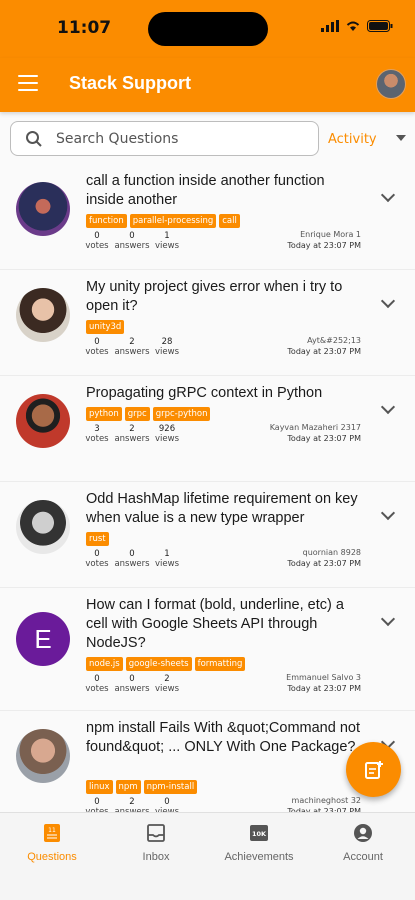 This screenshot has width=415, height=900. What do you see at coordinates (106, 221) in the screenshot?
I see `tag-chip: function` at bounding box center [106, 221].